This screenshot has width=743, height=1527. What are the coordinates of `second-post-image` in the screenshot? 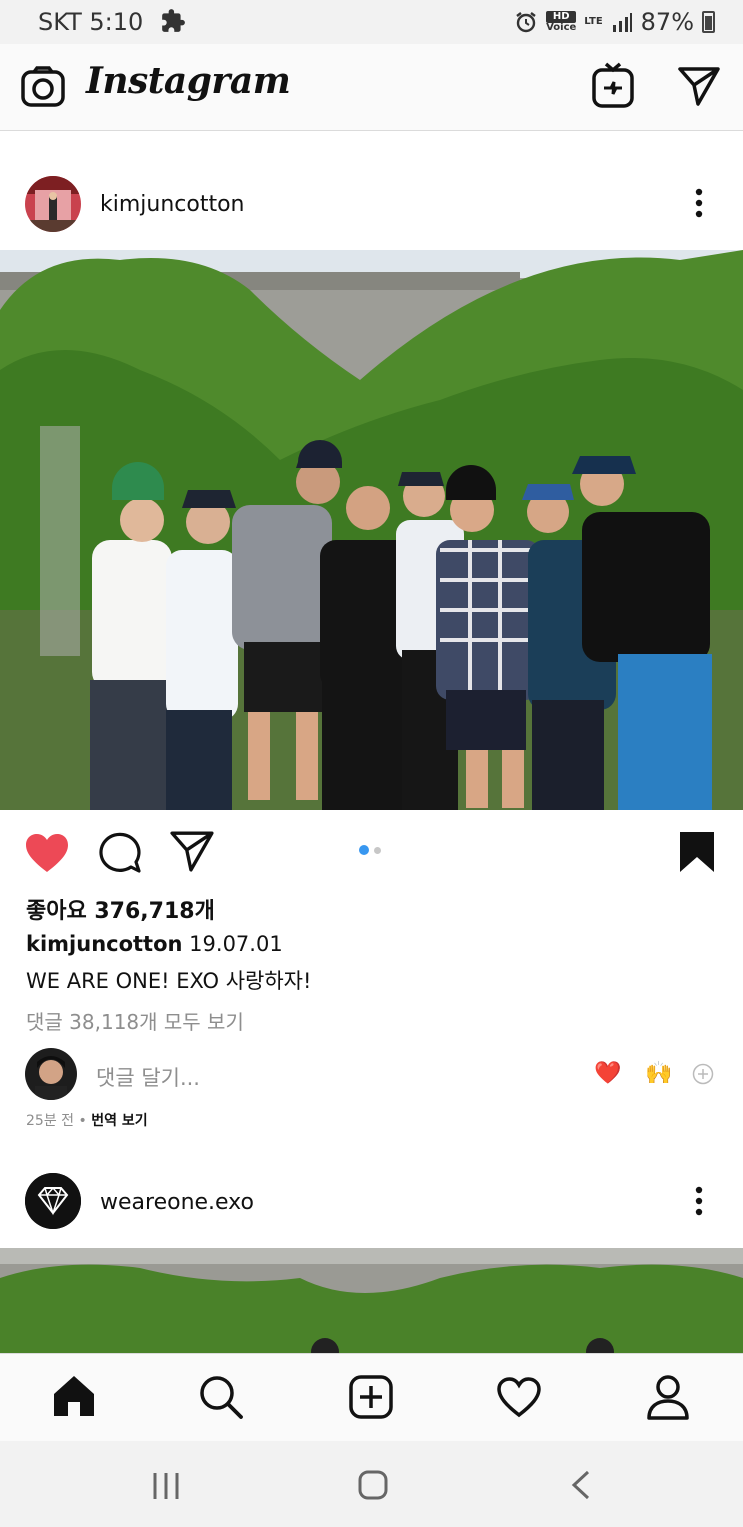 It's located at (371, 1301).